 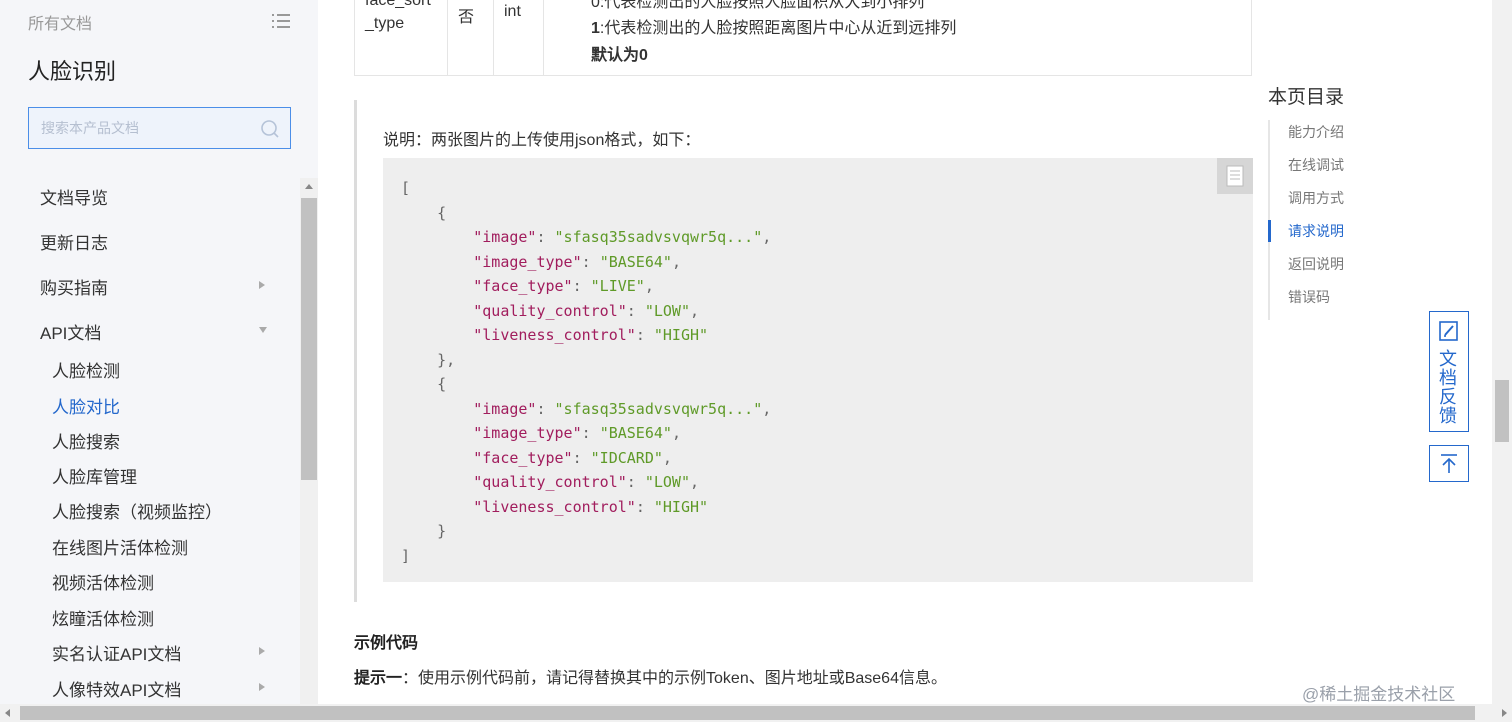 I want to click on sidebar-subitem-online-liveness: 在线图片活体检测, so click(x=120, y=546).